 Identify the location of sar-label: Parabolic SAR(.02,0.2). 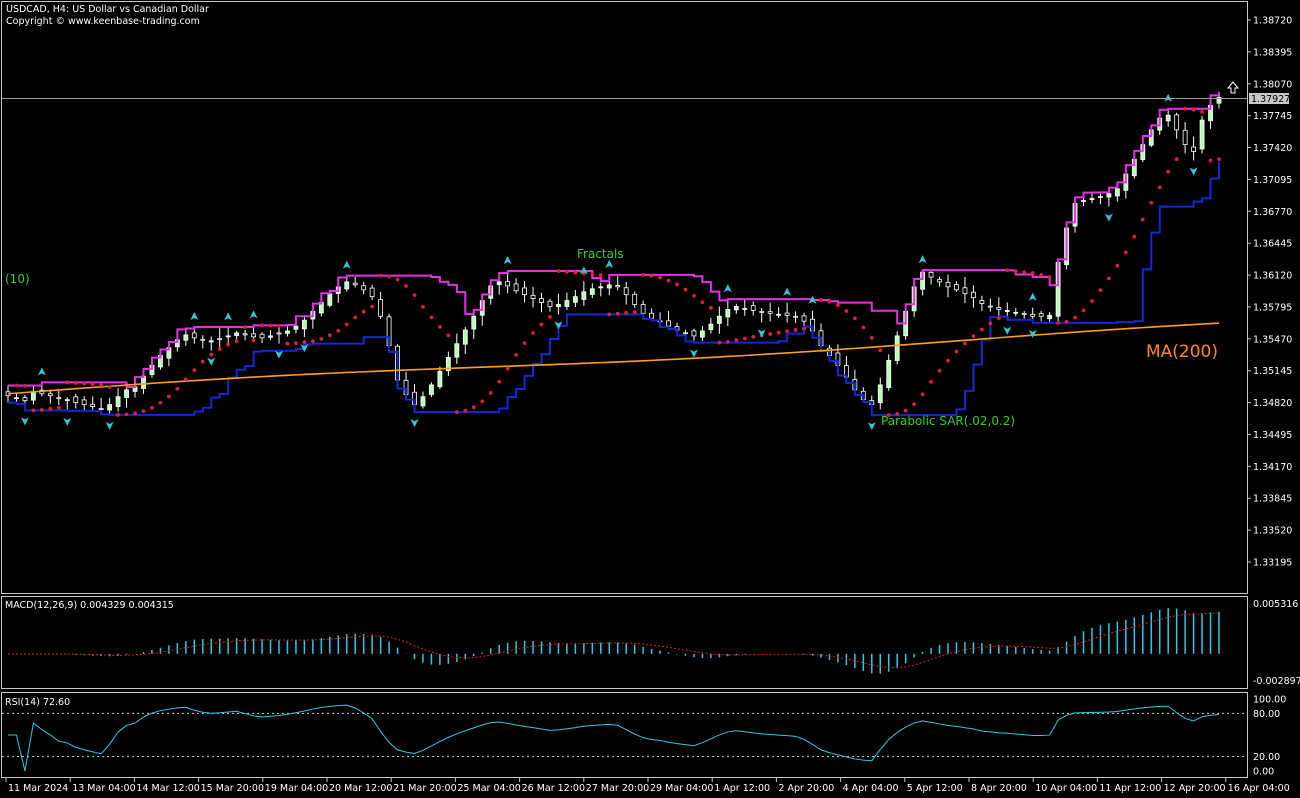
(948, 421).